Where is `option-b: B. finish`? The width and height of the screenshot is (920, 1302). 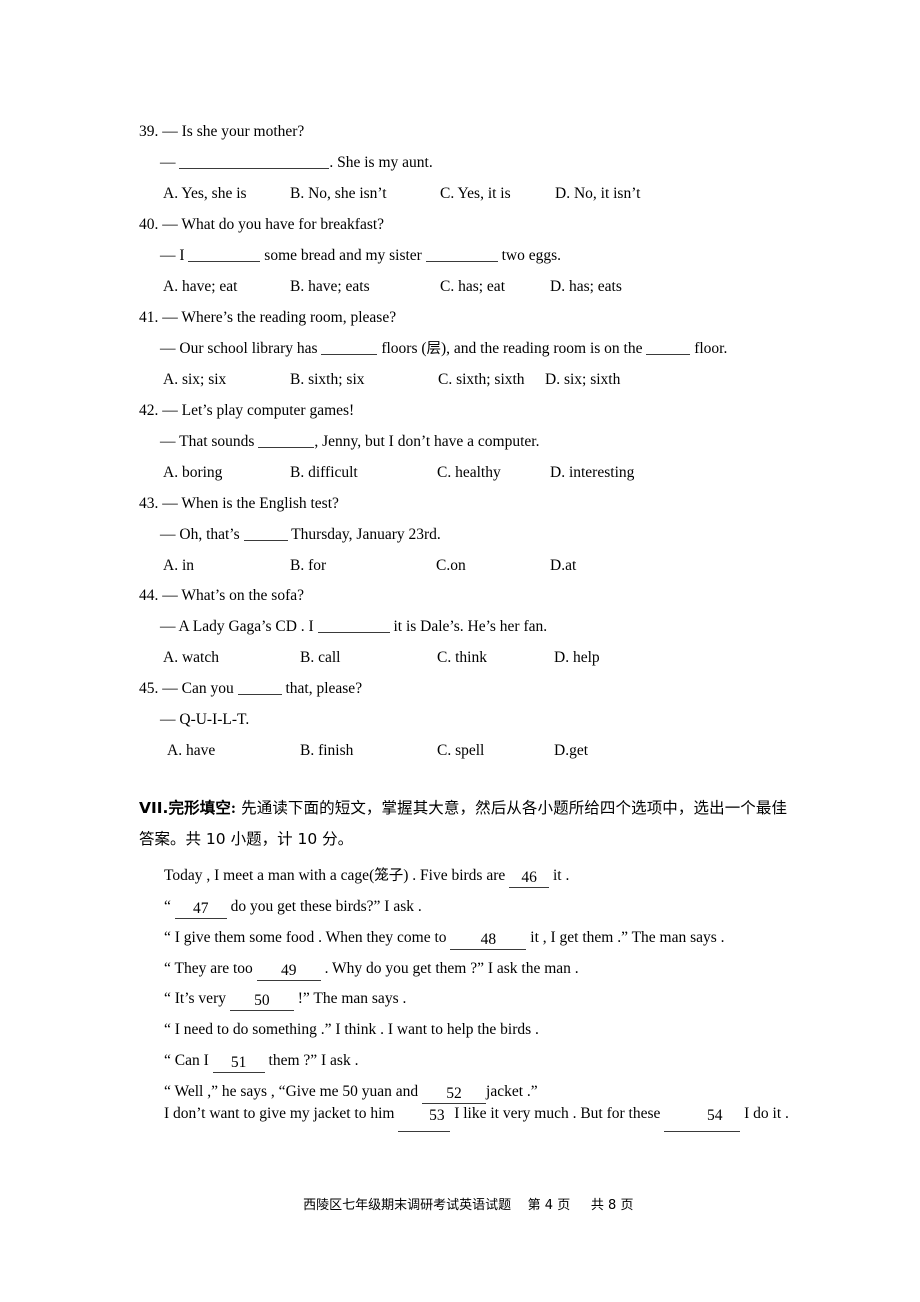 option-b: B. finish is located at coordinates (326, 751).